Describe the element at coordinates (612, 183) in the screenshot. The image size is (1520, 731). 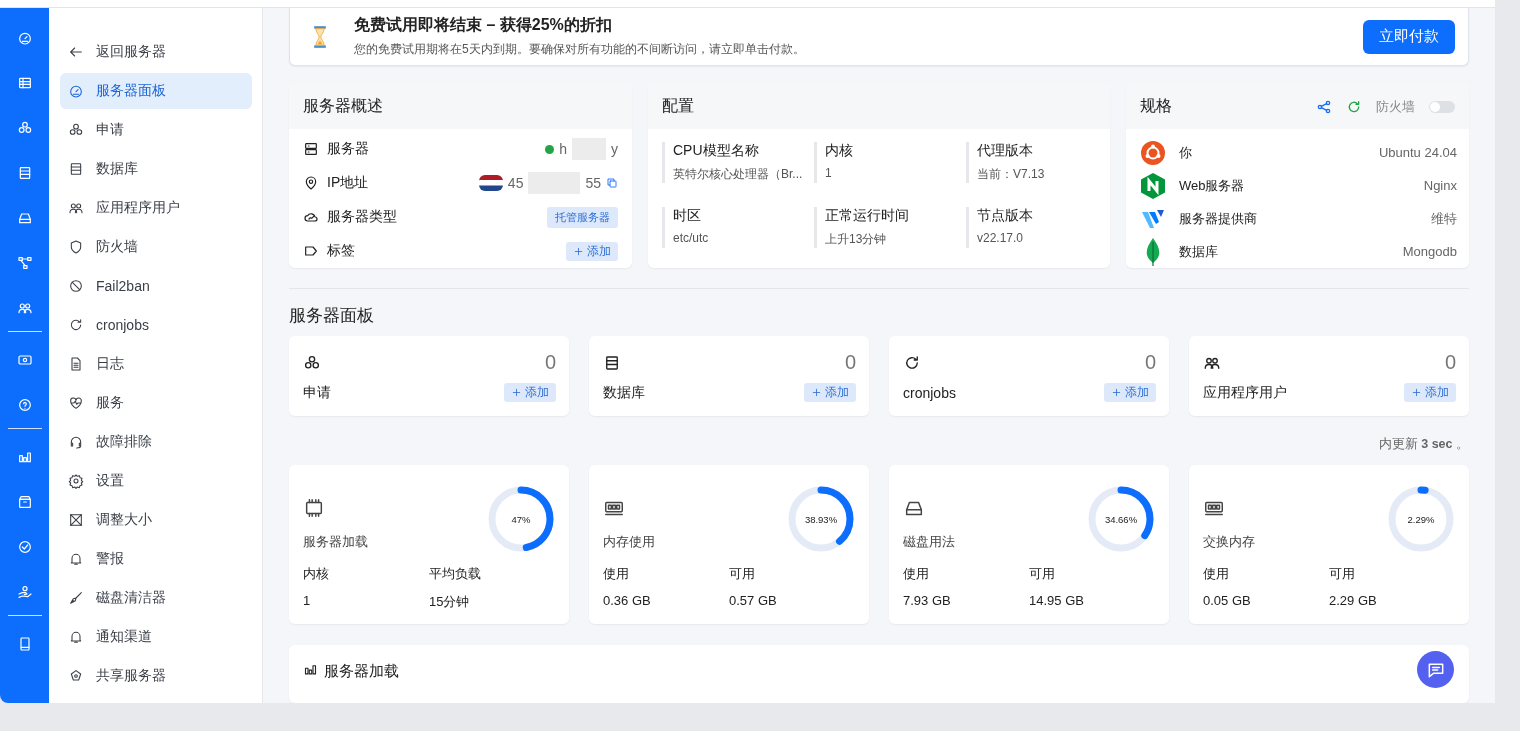
I see `copy-icon` at that location.